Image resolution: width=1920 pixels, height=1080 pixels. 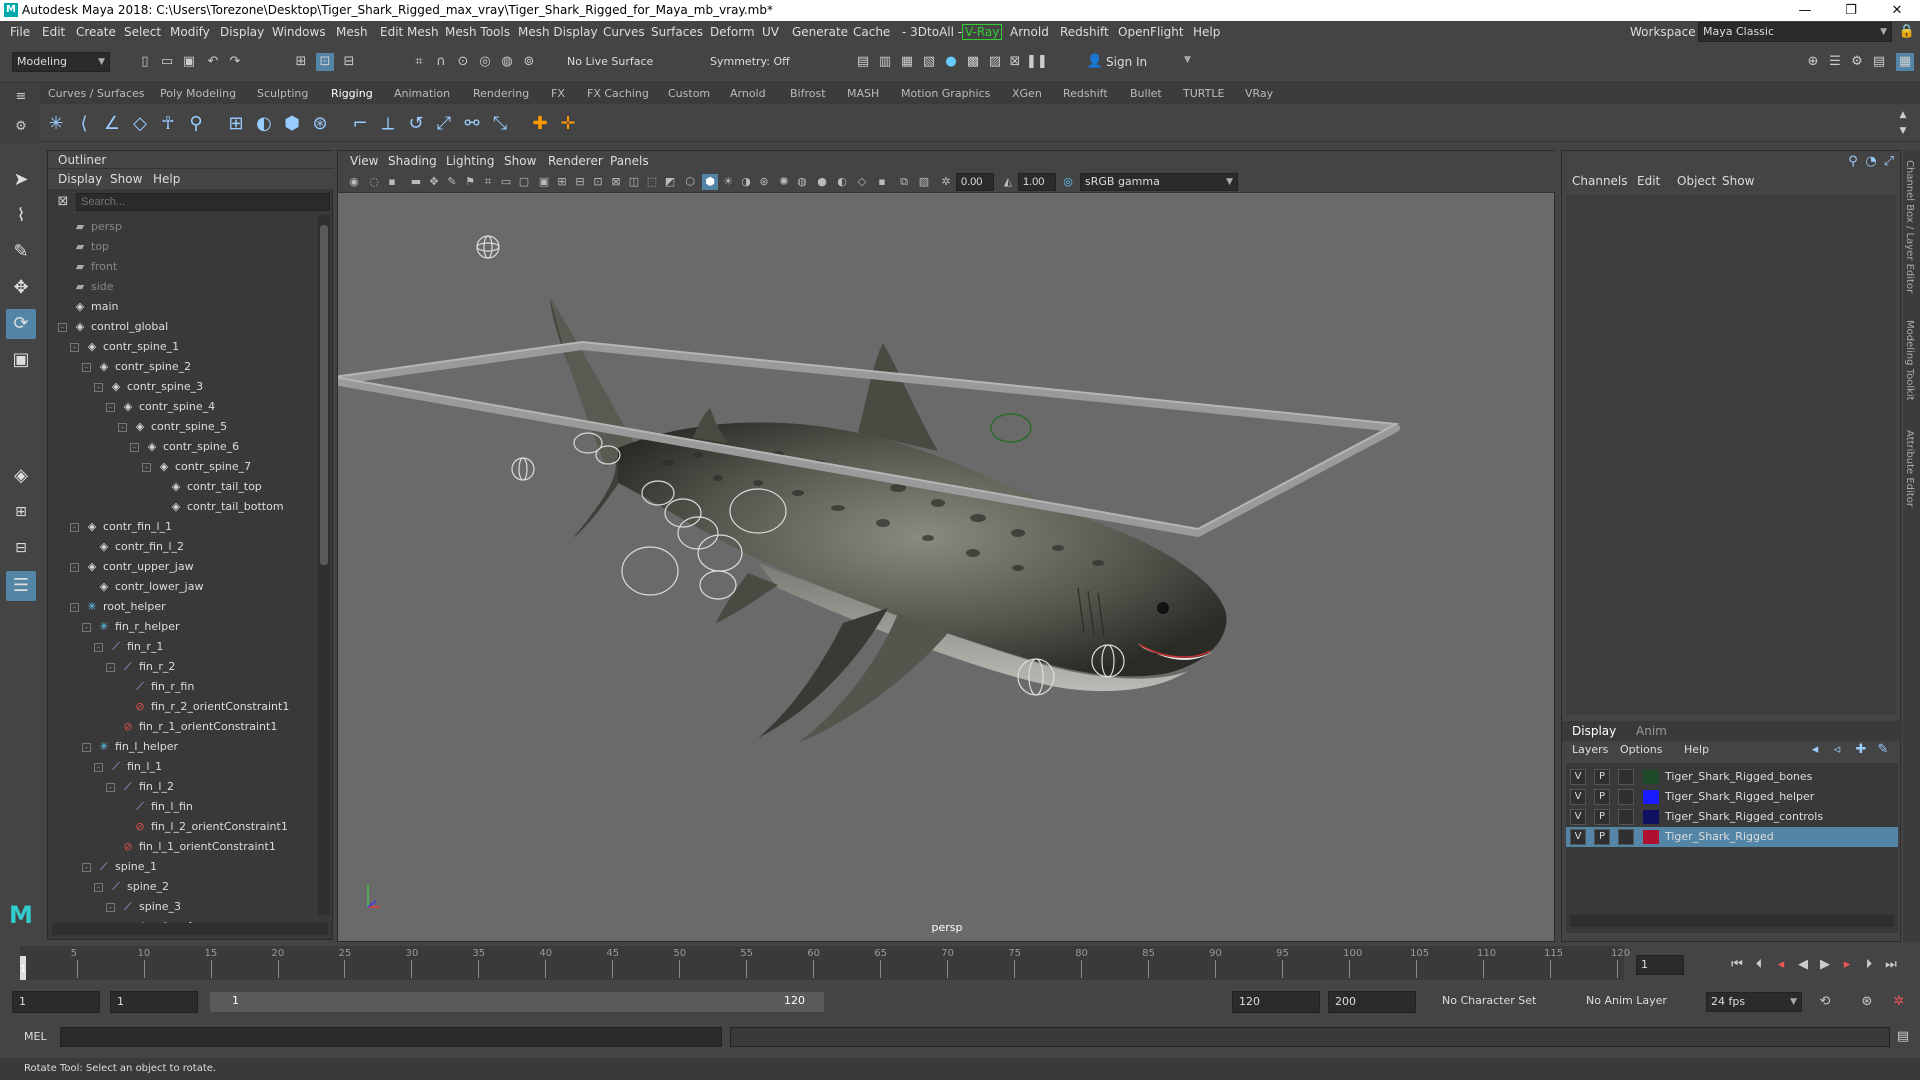 What do you see at coordinates (199, 727) in the screenshot?
I see `outliner-node: ⊘ fin_r_1_orientConstraint1` at bounding box center [199, 727].